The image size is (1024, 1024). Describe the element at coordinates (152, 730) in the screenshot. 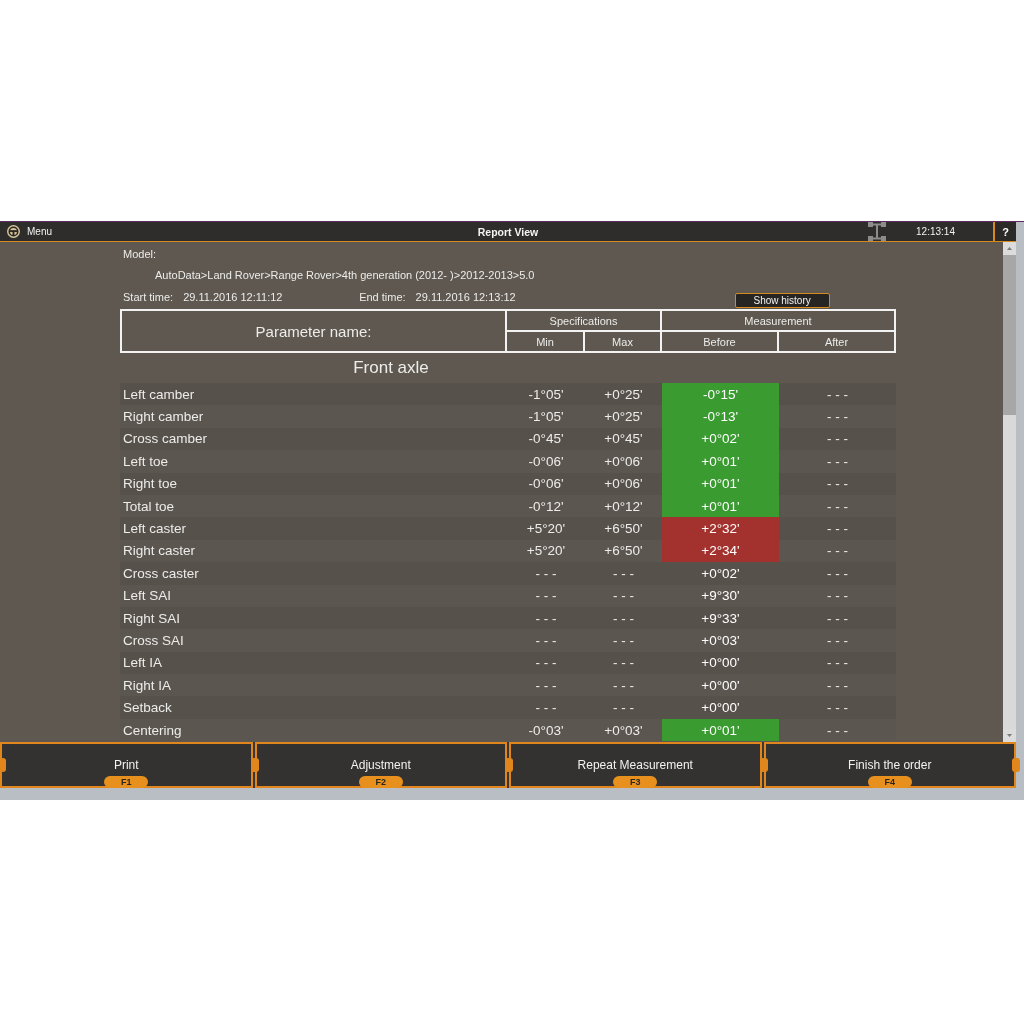

I see `parameter-name: Centering` at that location.